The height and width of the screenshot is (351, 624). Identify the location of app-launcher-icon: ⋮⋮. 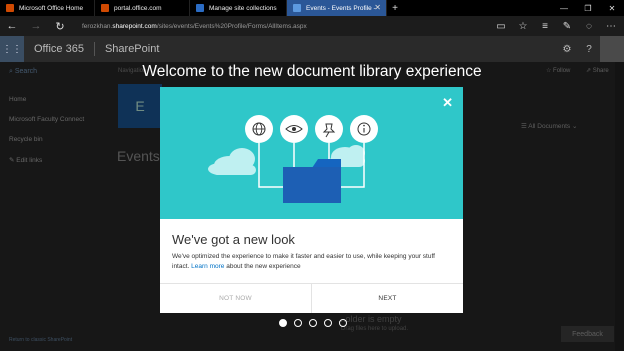
(12, 49).